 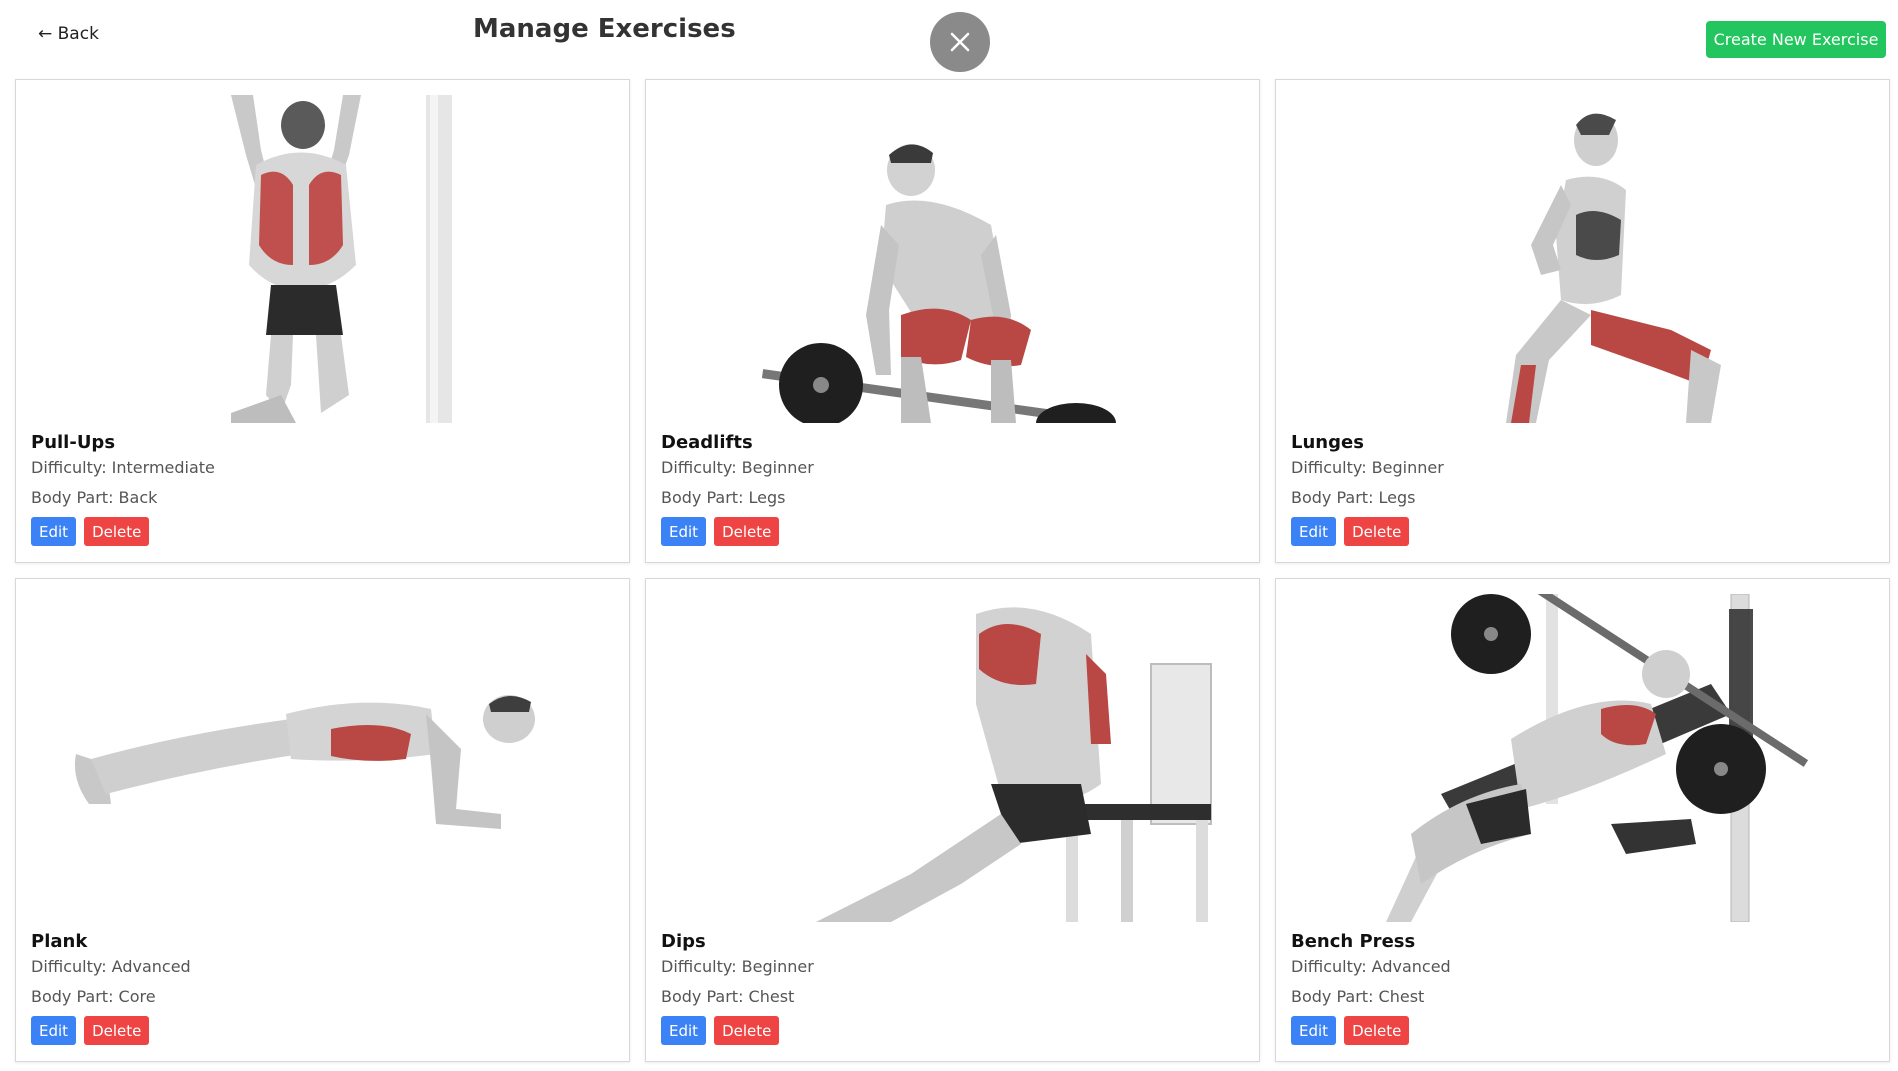 What do you see at coordinates (94, 497) in the screenshot?
I see `exercise-body-part: Body Part: Back` at bounding box center [94, 497].